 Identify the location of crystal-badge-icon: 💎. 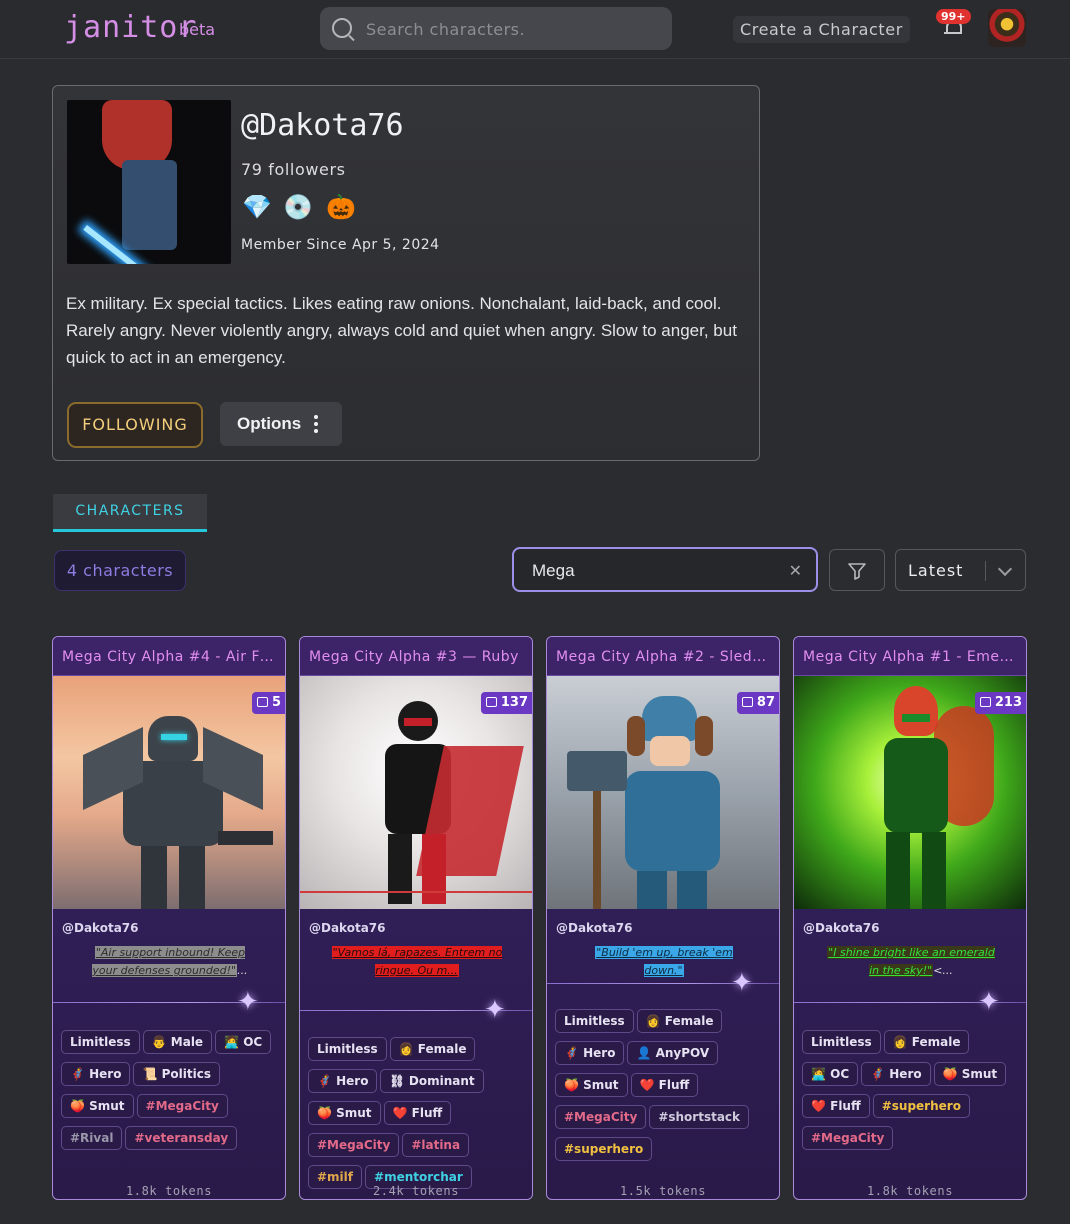
(257, 207).